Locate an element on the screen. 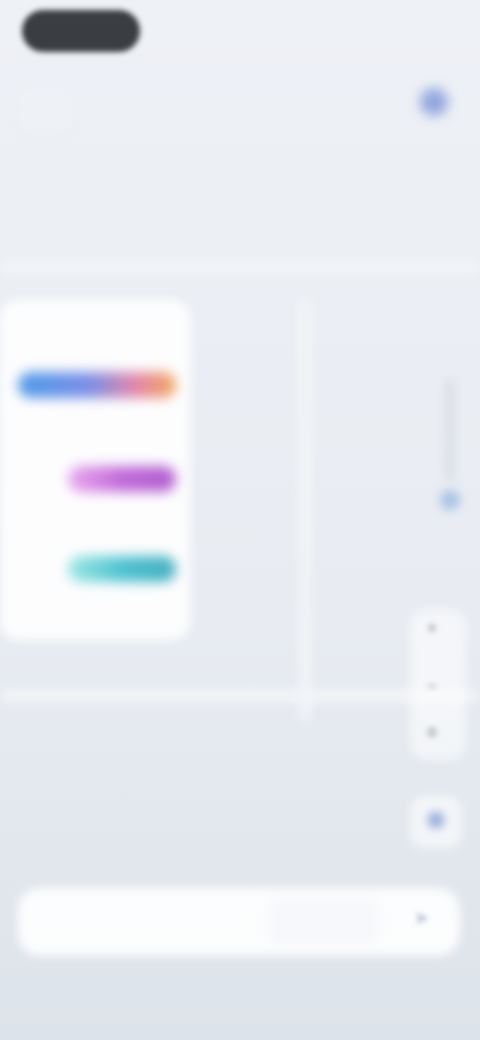 The height and width of the screenshot is (1040, 480). layers-icon: ≡ is located at coordinates (432, 732).